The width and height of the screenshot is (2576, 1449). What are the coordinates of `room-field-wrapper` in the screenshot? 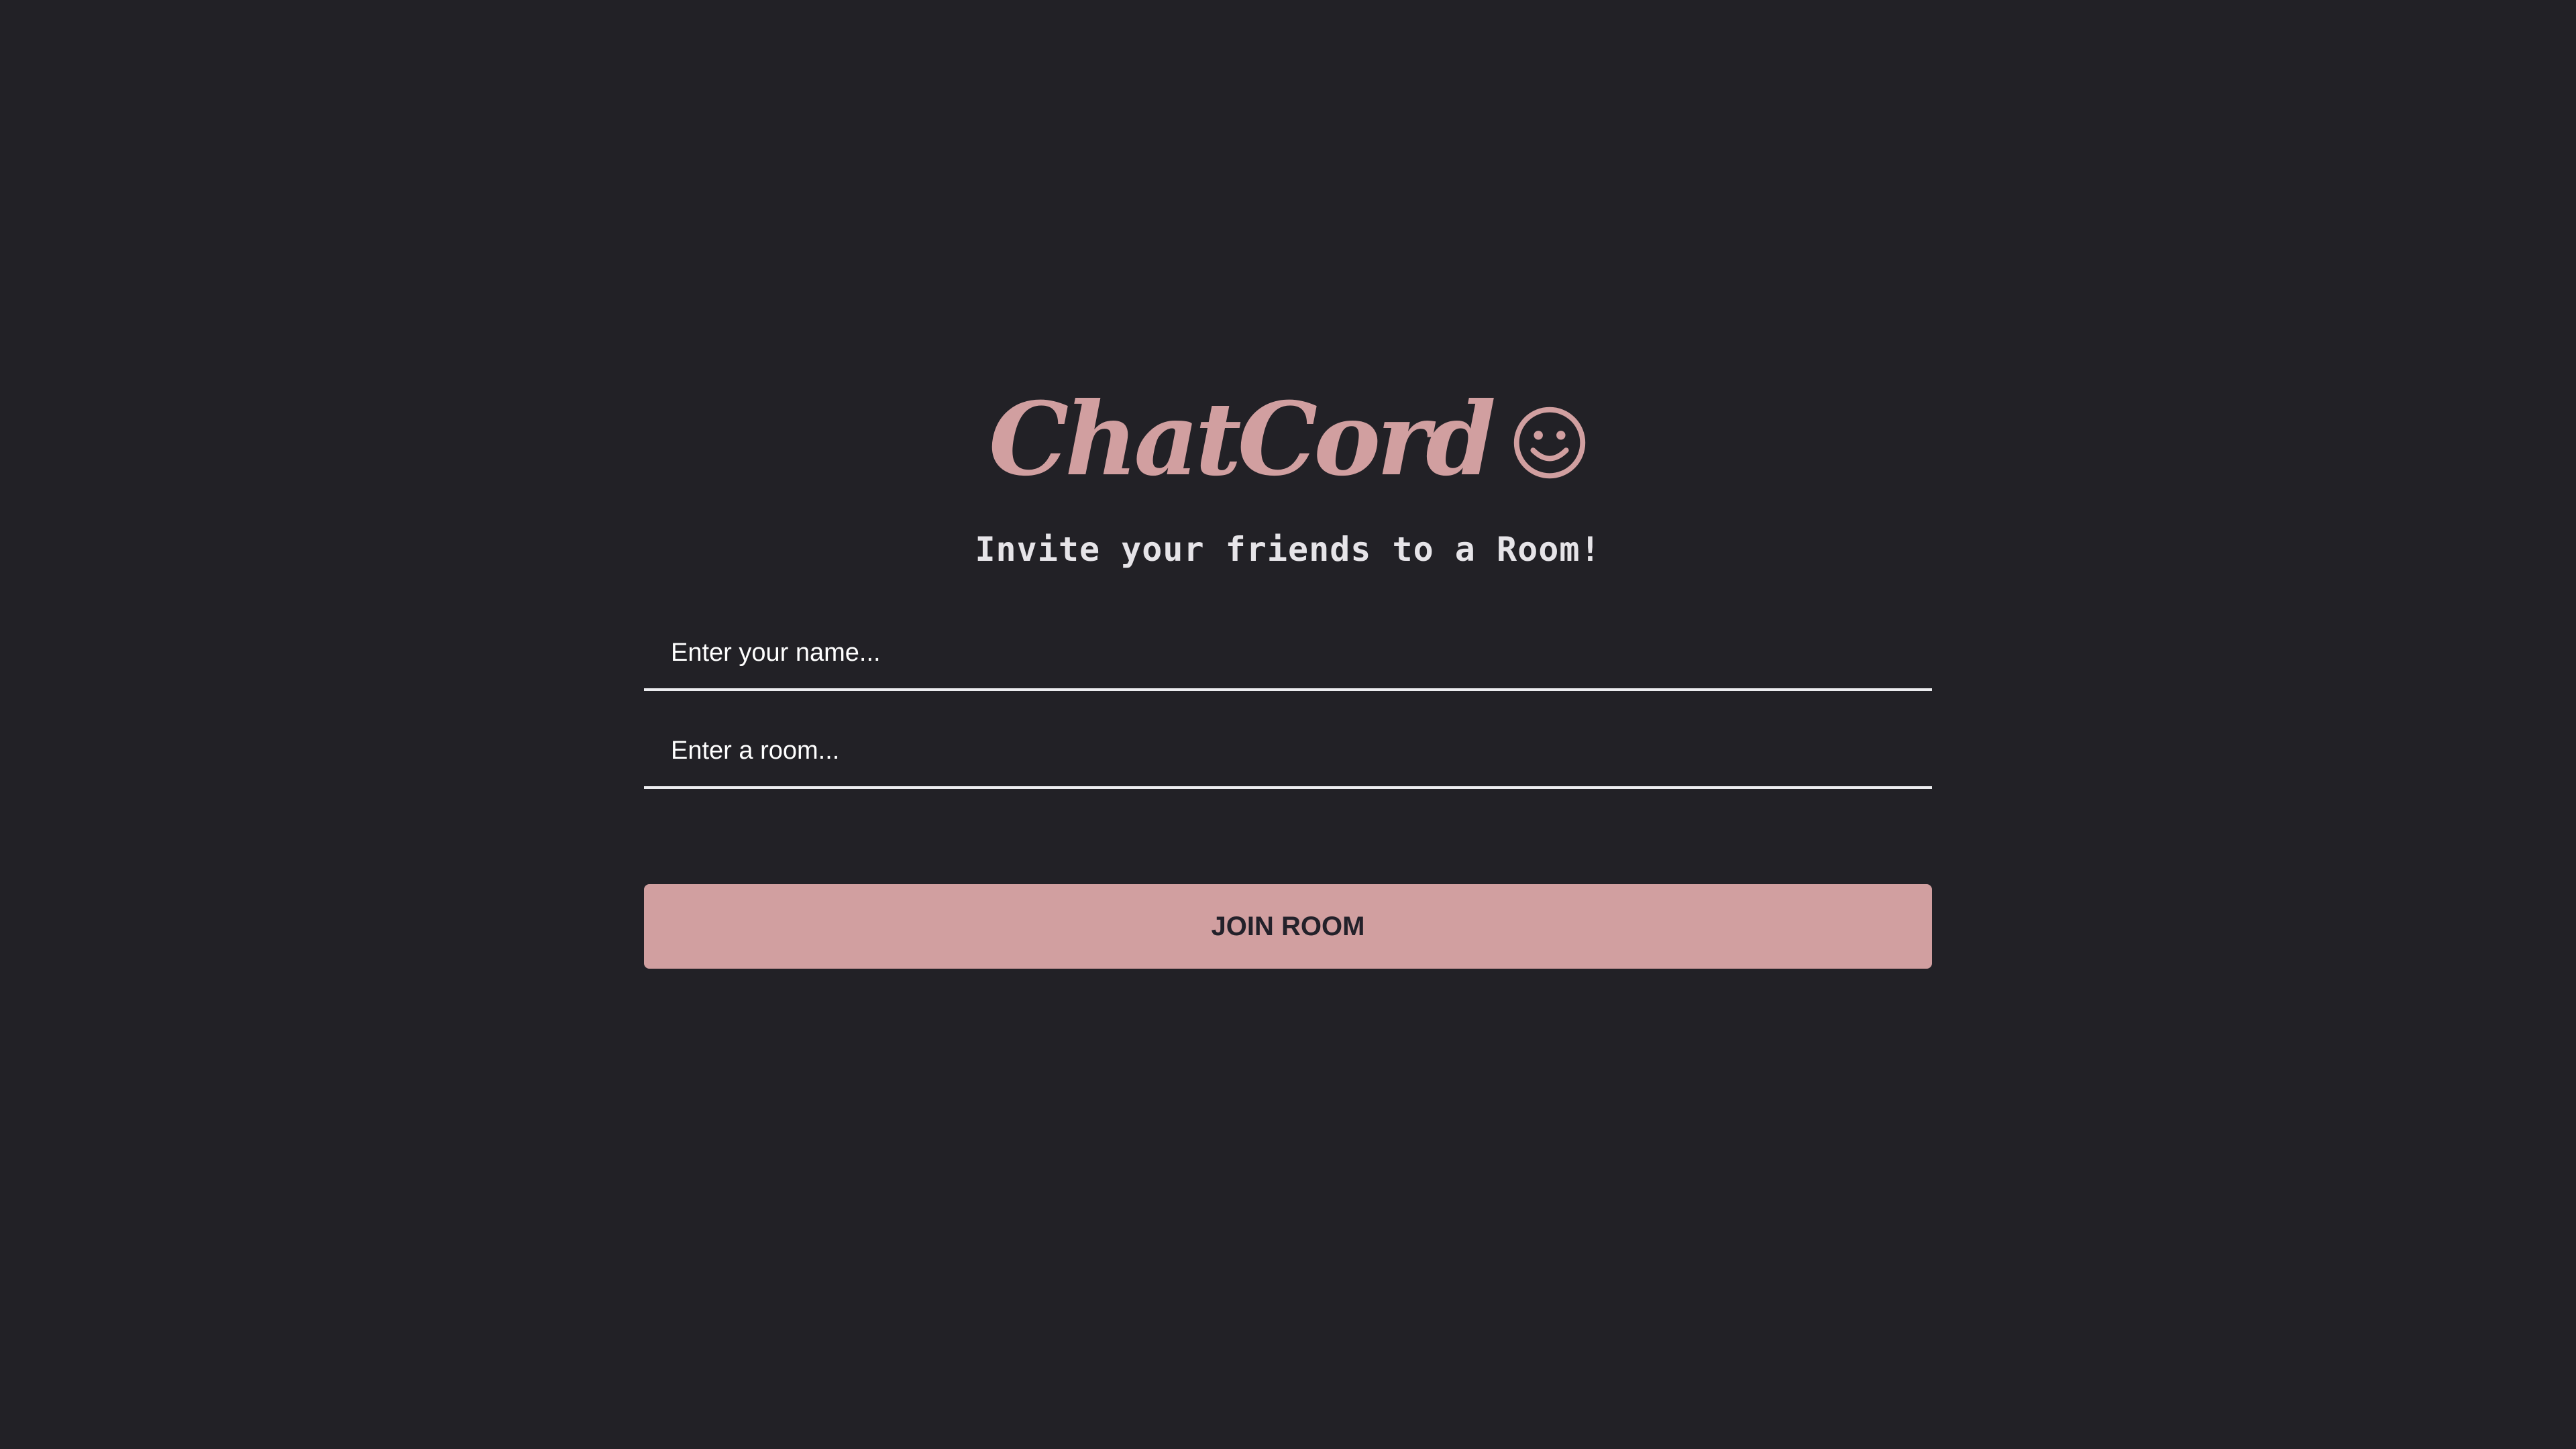 It's located at (1288, 752).